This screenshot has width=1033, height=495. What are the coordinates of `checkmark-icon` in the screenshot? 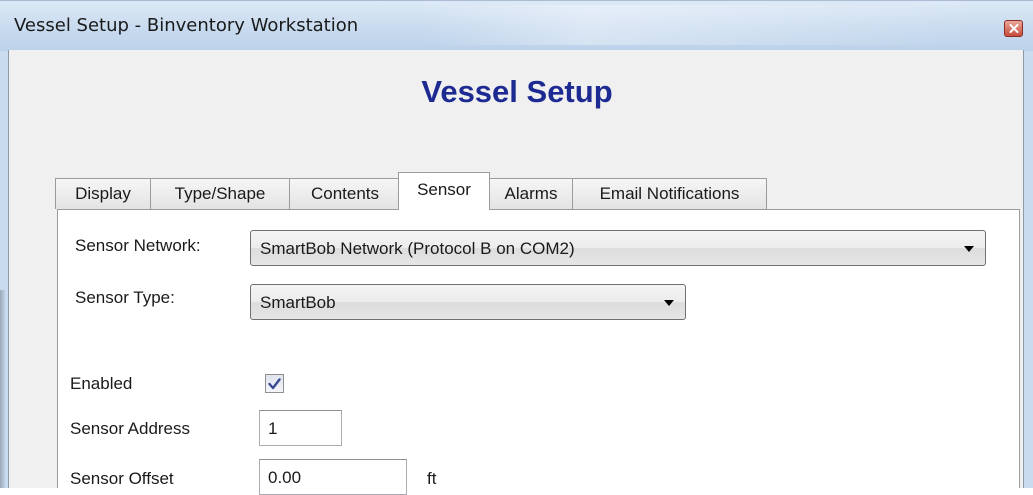 It's located at (274, 383).